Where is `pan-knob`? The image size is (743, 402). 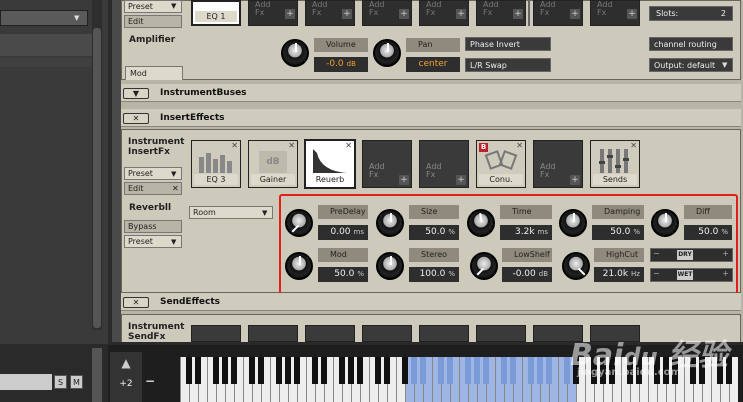
pan-knob is located at coordinates (387, 53).